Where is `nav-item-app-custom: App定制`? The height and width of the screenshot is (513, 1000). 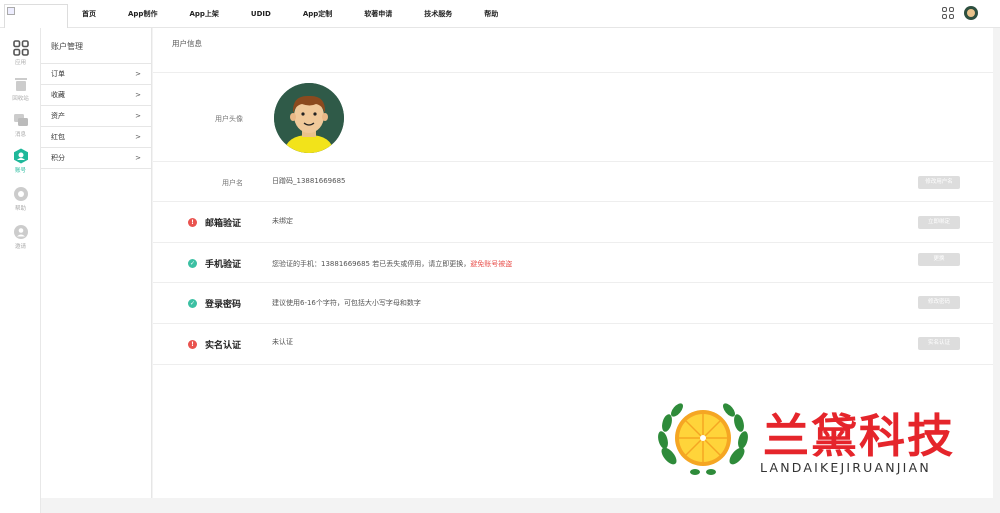
nav-item-app-custom: App定制 is located at coordinates (317, 14).